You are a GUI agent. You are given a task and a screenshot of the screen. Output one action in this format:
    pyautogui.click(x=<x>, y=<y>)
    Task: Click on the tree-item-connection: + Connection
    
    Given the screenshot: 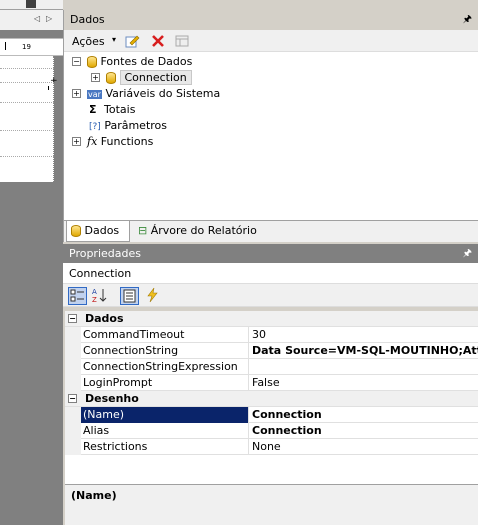 What is the action you would take?
    pyautogui.click(x=141, y=78)
    